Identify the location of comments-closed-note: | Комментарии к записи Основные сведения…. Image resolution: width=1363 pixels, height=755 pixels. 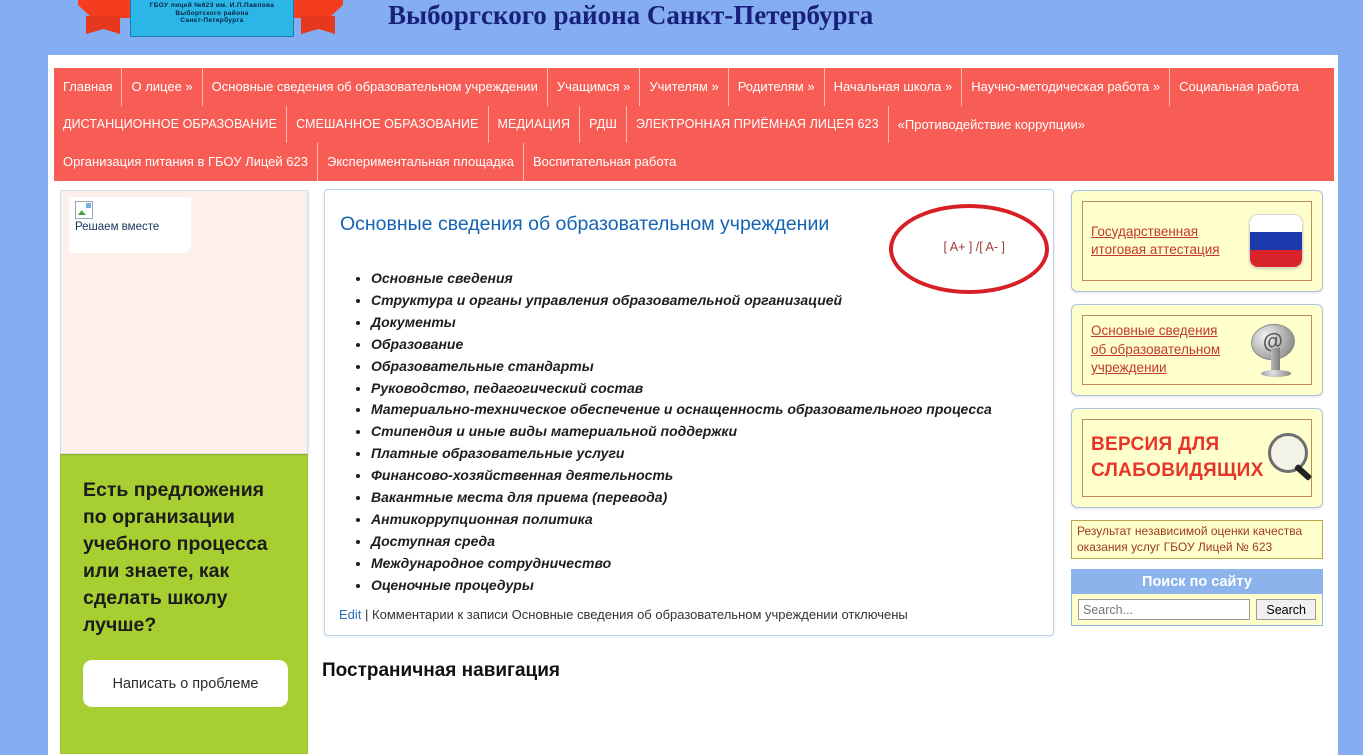
(636, 614).